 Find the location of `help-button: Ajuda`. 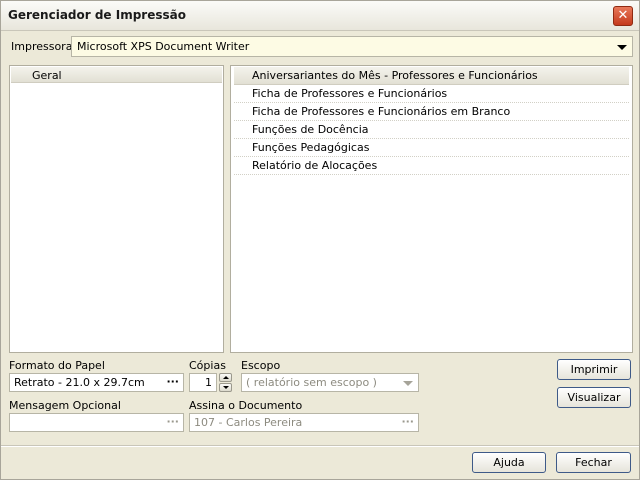

help-button: Ajuda is located at coordinates (509, 462).